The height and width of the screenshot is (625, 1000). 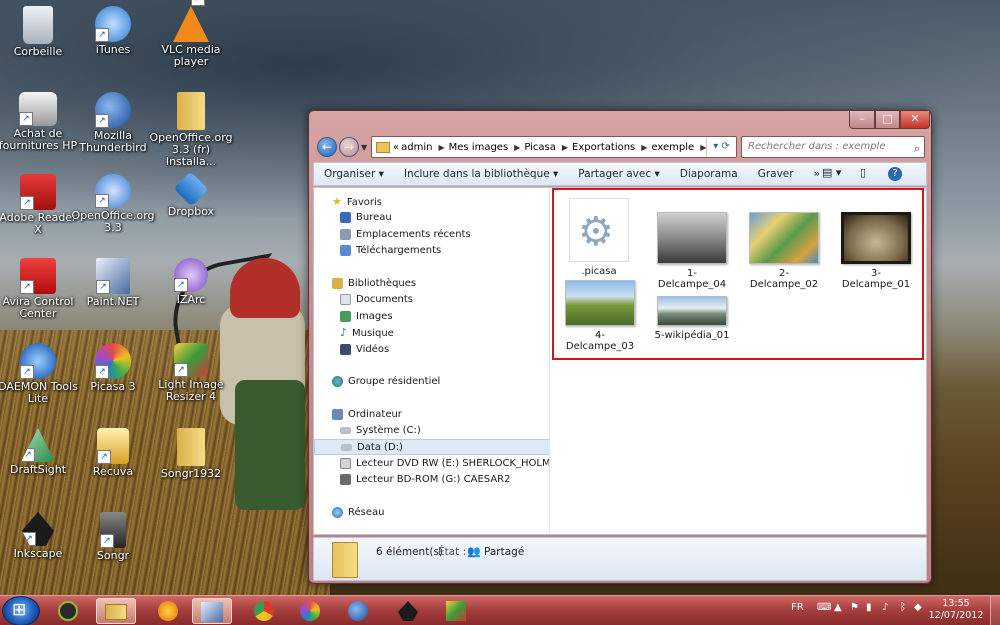 What do you see at coordinates (692, 251) in the screenshot?
I see `file-item: 1-Delcampe_04` at bounding box center [692, 251].